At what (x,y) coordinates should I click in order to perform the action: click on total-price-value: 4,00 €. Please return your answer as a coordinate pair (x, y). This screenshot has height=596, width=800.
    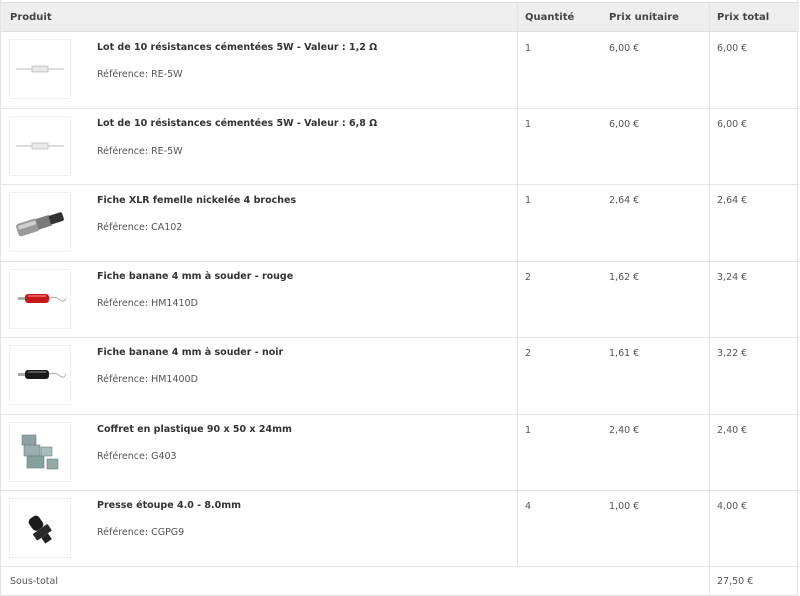
    Looking at the image, I should click on (732, 506).